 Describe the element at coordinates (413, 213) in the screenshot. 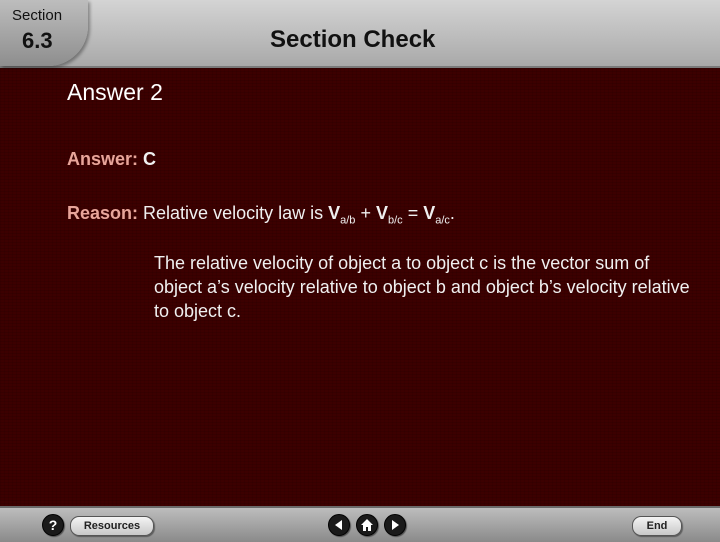

I see `equals-sign: =` at that location.